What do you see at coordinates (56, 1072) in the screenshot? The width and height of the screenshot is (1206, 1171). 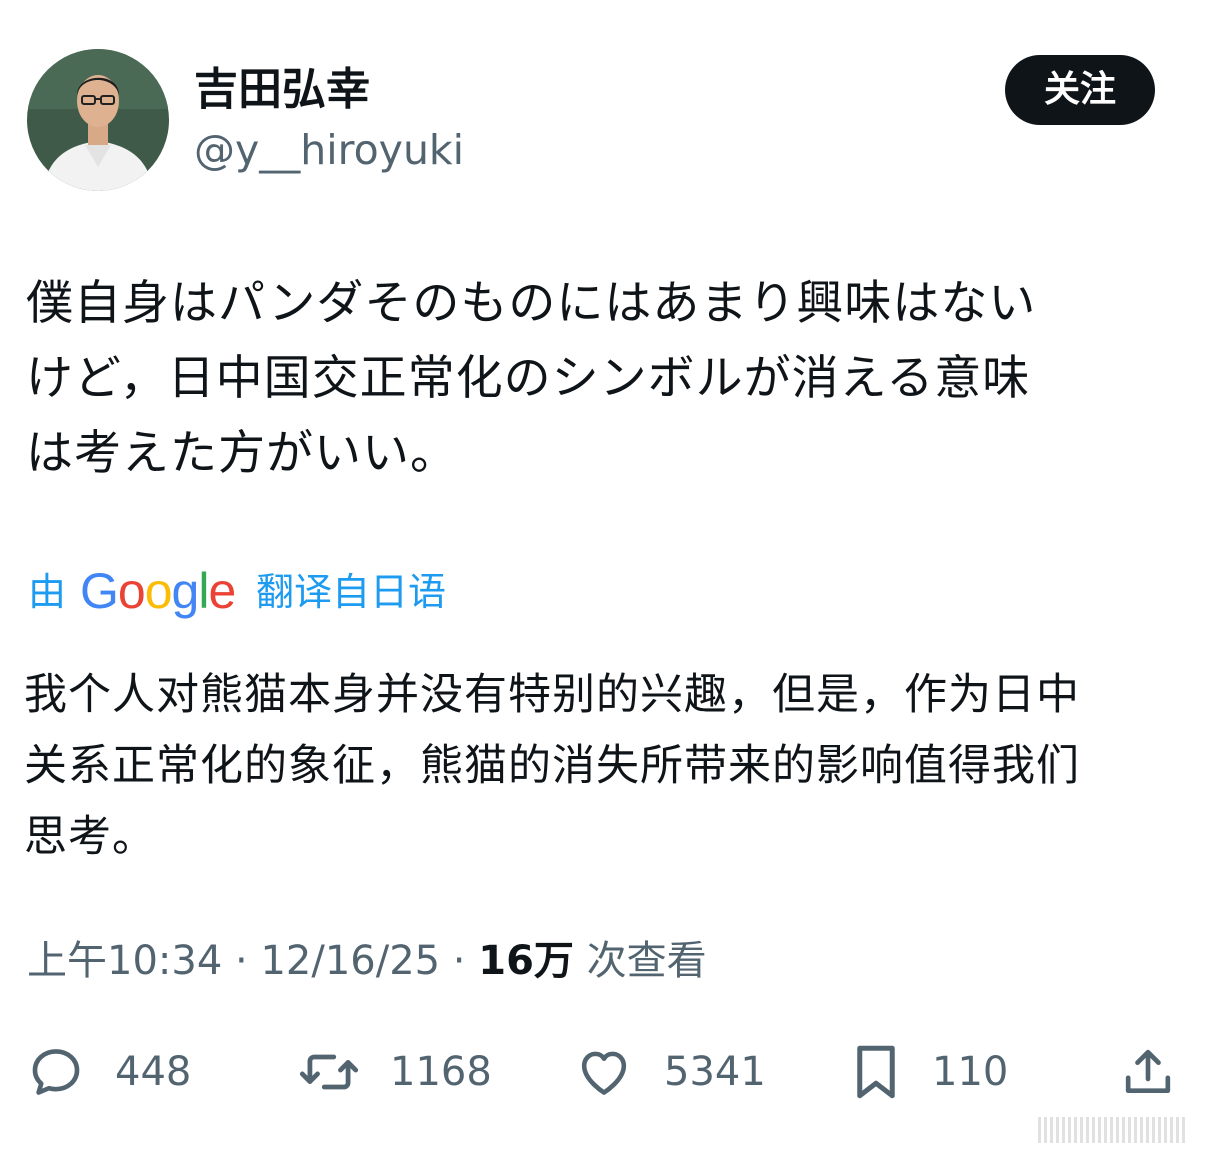 I see `reply-icon` at bounding box center [56, 1072].